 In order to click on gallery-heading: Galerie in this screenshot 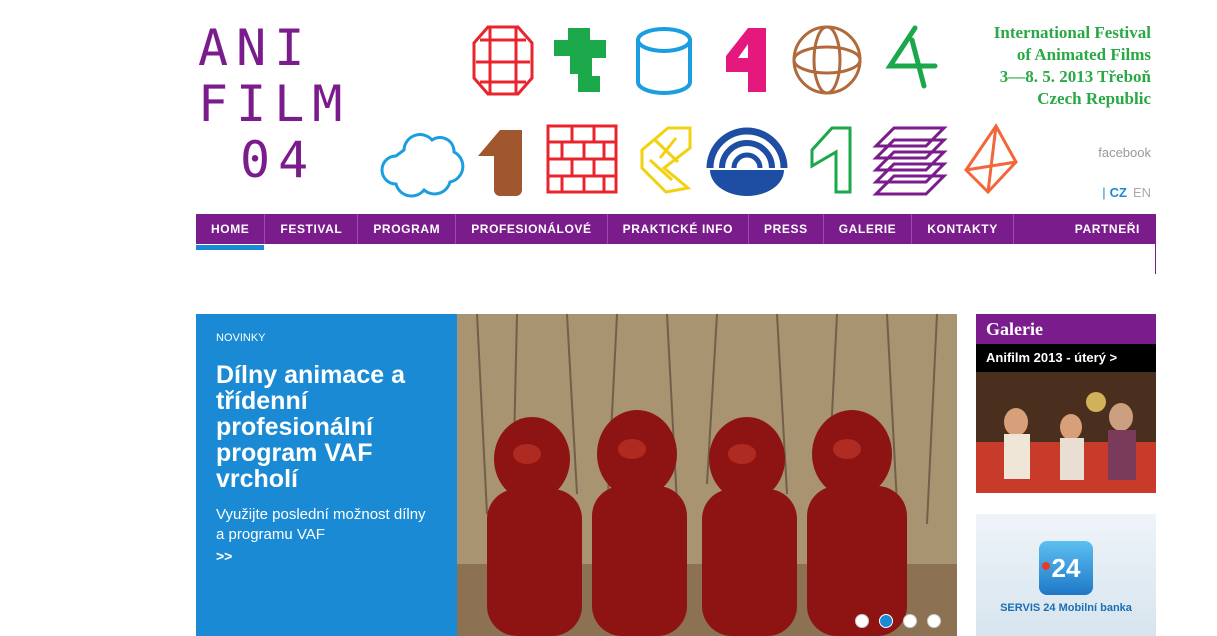, I will do `click(1066, 329)`.